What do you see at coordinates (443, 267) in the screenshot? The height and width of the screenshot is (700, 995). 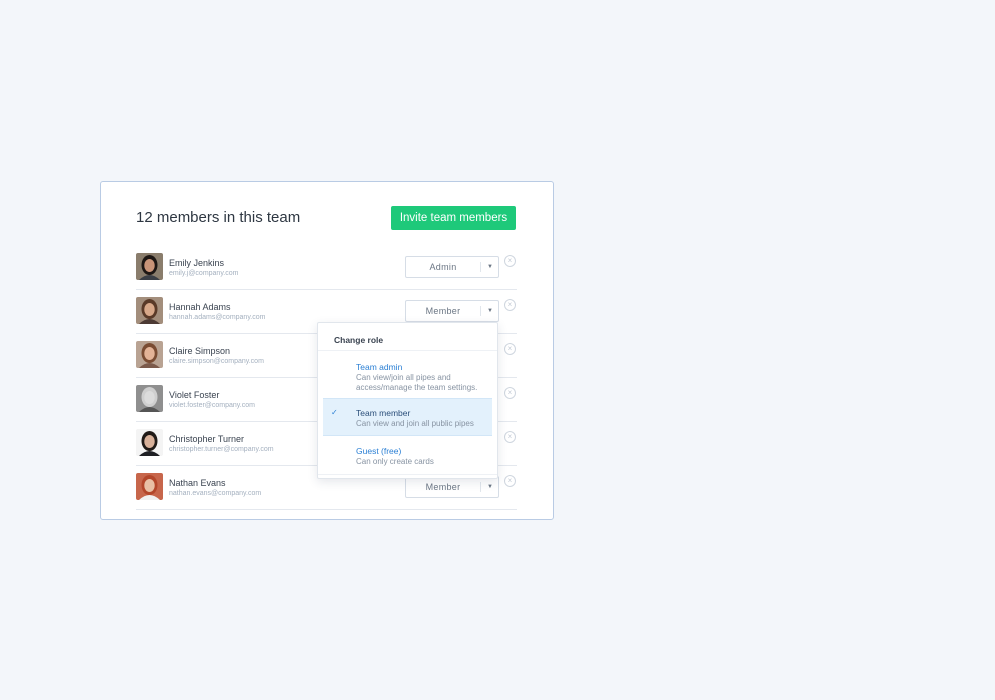 I see `role-select-value: Admin` at bounding box center [443, 267].